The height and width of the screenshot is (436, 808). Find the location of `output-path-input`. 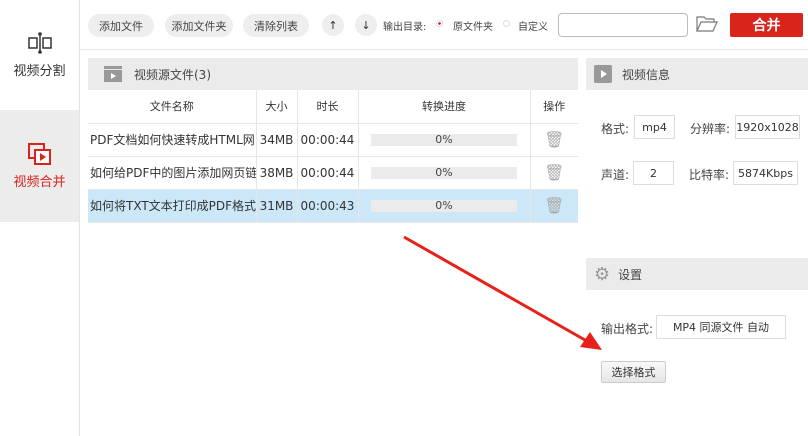

output-path-input is located at coordinates (623, 25).